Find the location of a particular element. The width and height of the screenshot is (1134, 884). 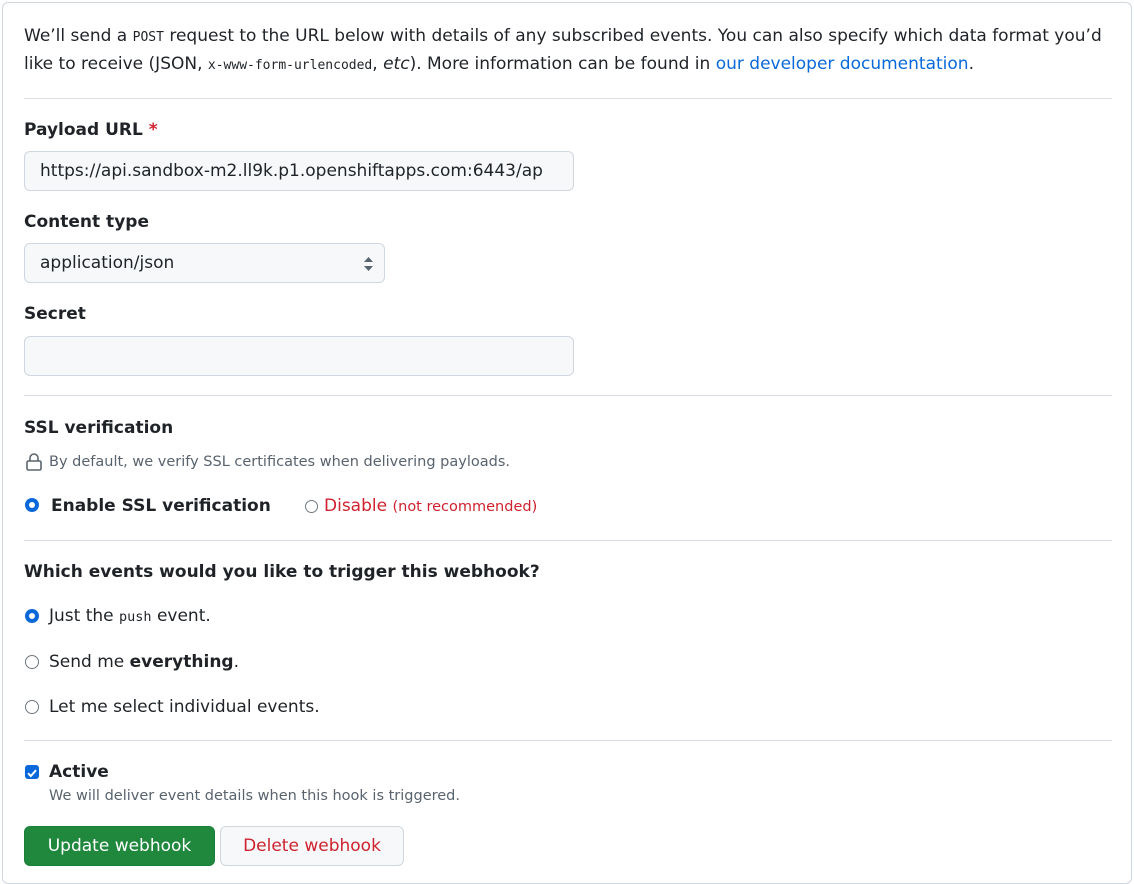

everything-bold: everything is located at coordinates (181, 662).